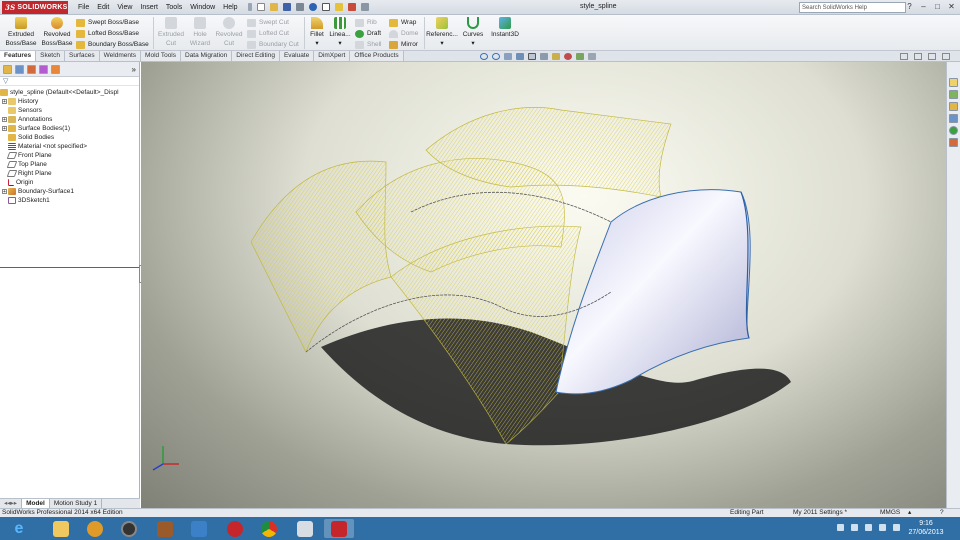 This screenshot has width=960, height=540. What do you see at coordinates (339, 528) in the screenshot?
I see `taskbar-solidworks` at bounding box center [339, 528].